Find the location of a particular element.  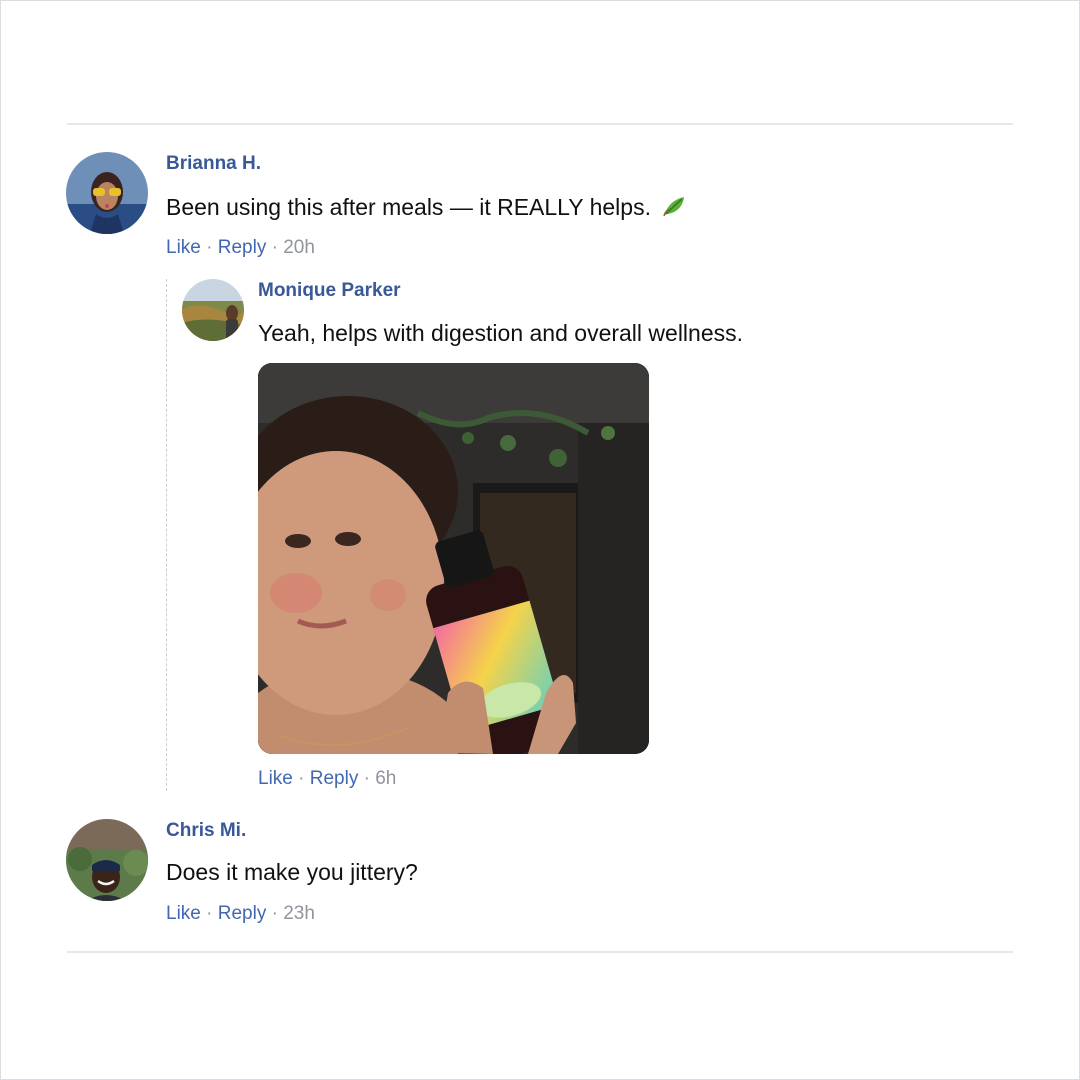

comment-text: Does it make you jittery? is located at coordinates (292, 872).